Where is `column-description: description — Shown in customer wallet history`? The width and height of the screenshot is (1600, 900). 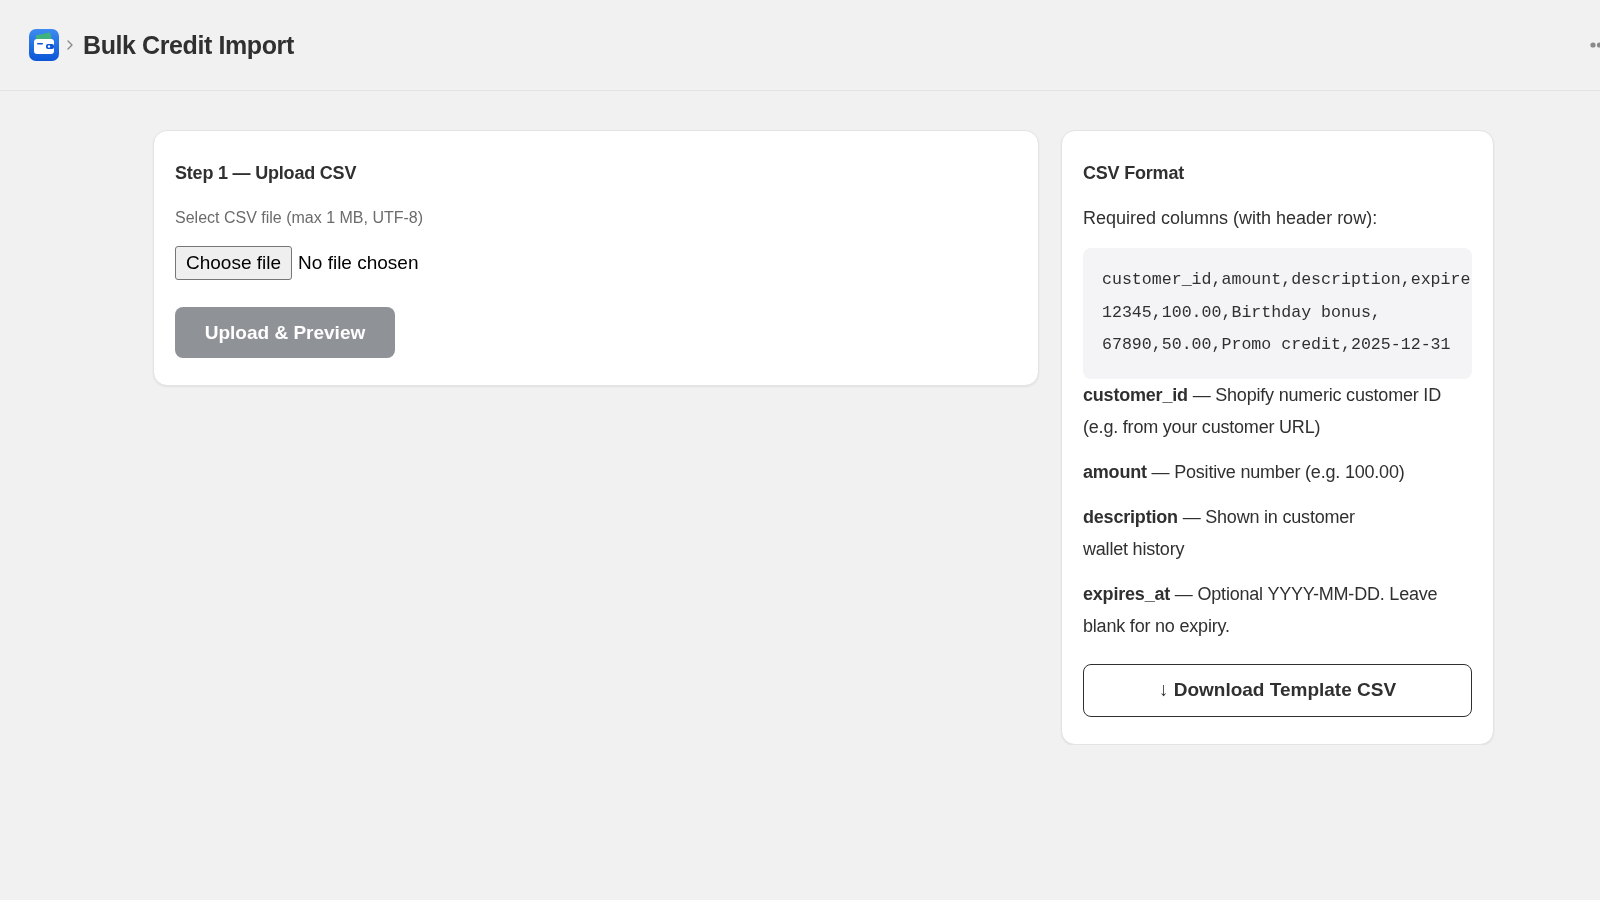
column-description: description — Shown in customer wallet history is located at coordinates (1219, 533).